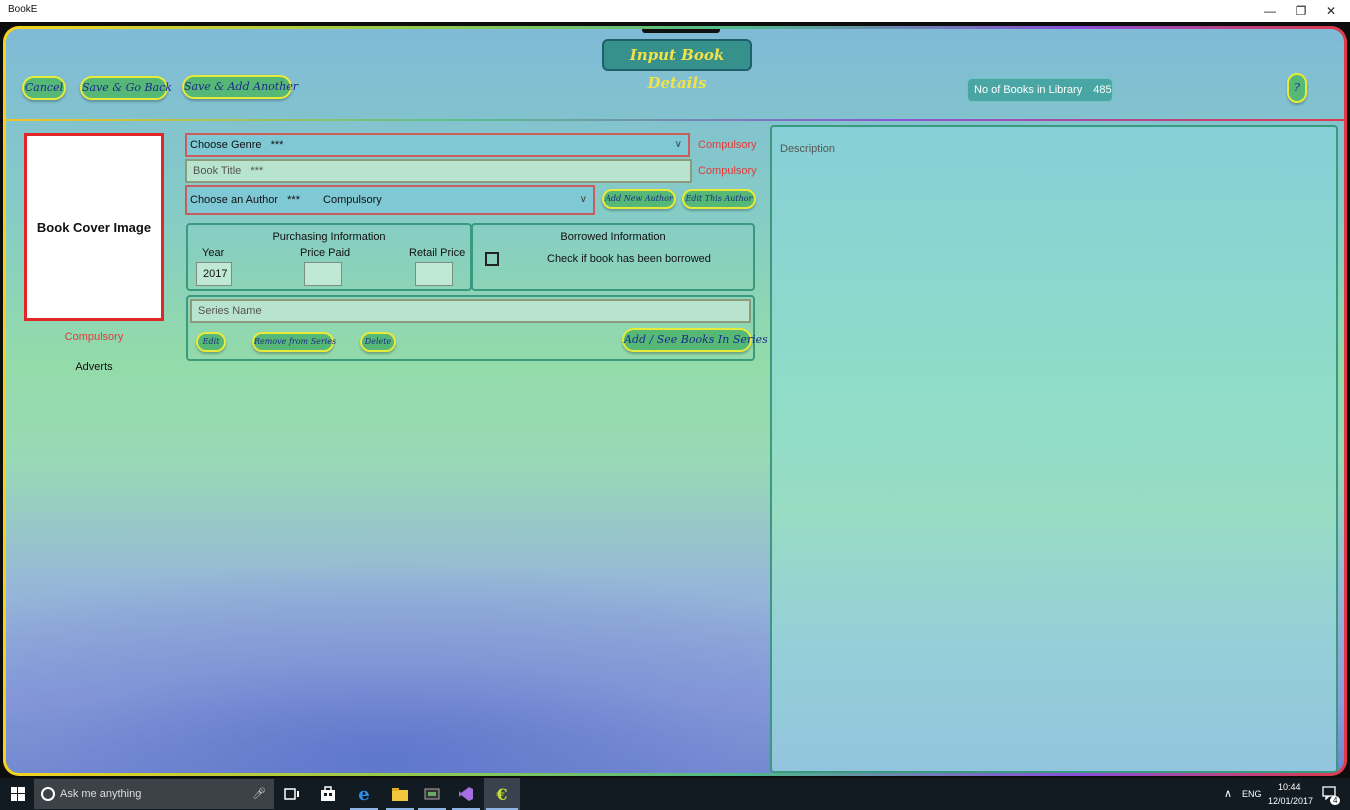  What do you see at coordinates (214, 274) in the screenshot?
I see `year-input: 2017` at bounding box center [214, 274].